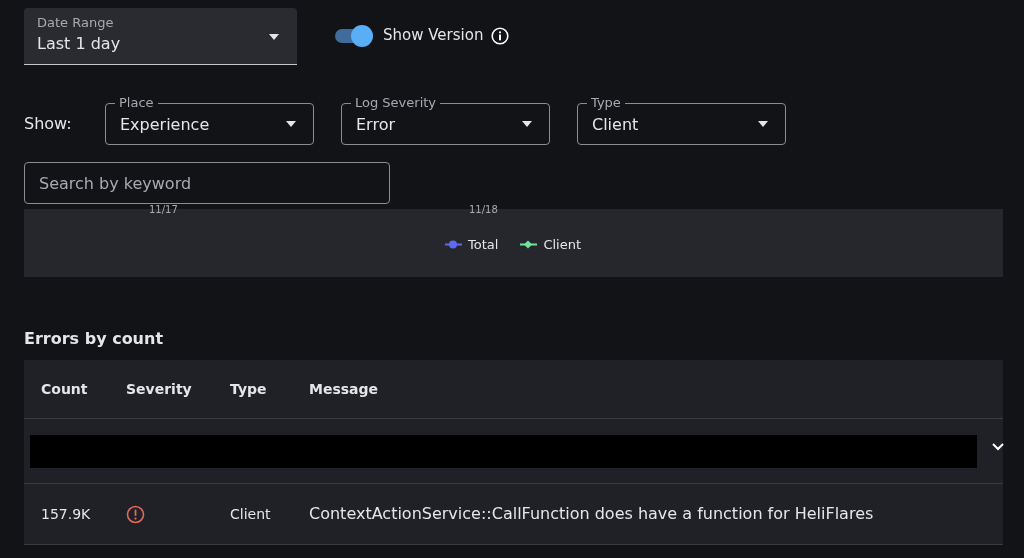 The width and height of the screenshot is (1024, 558). Describe the element at coordinates (248, 389) in the screenshot. I see `column-header: Type` at that location.